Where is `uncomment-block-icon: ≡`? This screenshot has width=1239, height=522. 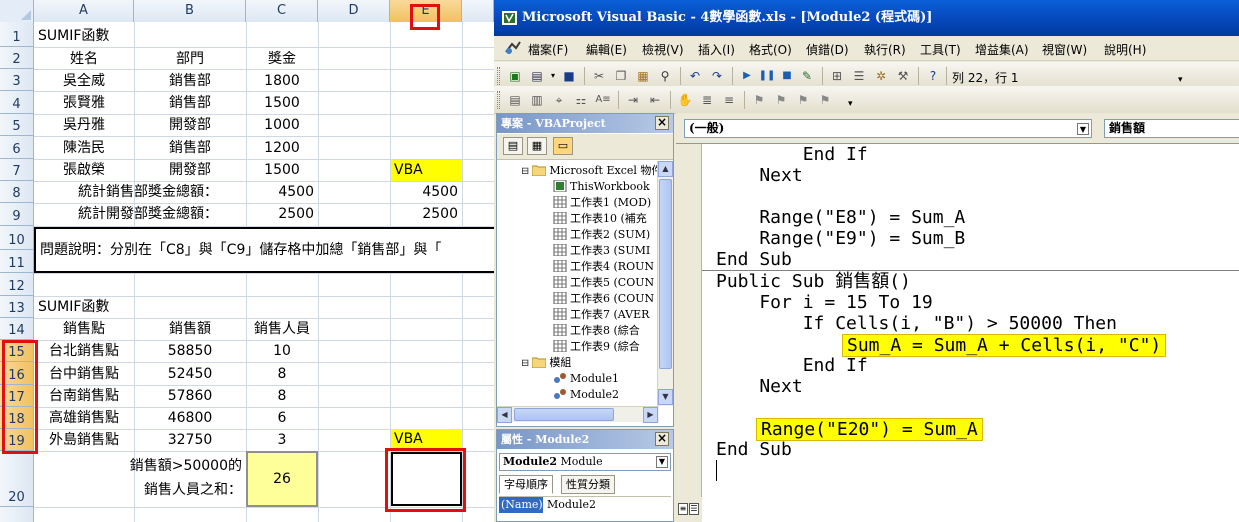
uncomment-block-icon: ≡ is located at coordinates (729, 100).